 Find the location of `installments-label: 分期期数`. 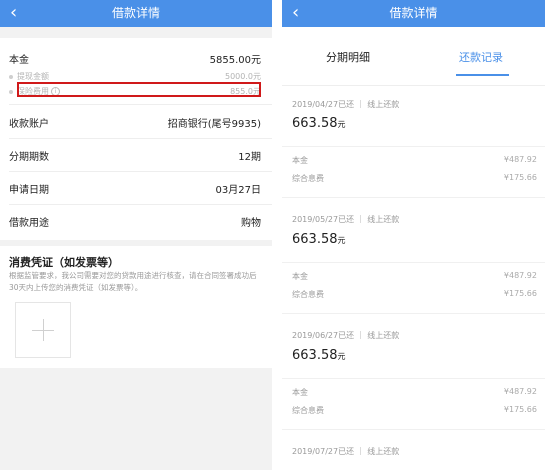

installments-label: 分期期数 is located at coordinates (29, 157).